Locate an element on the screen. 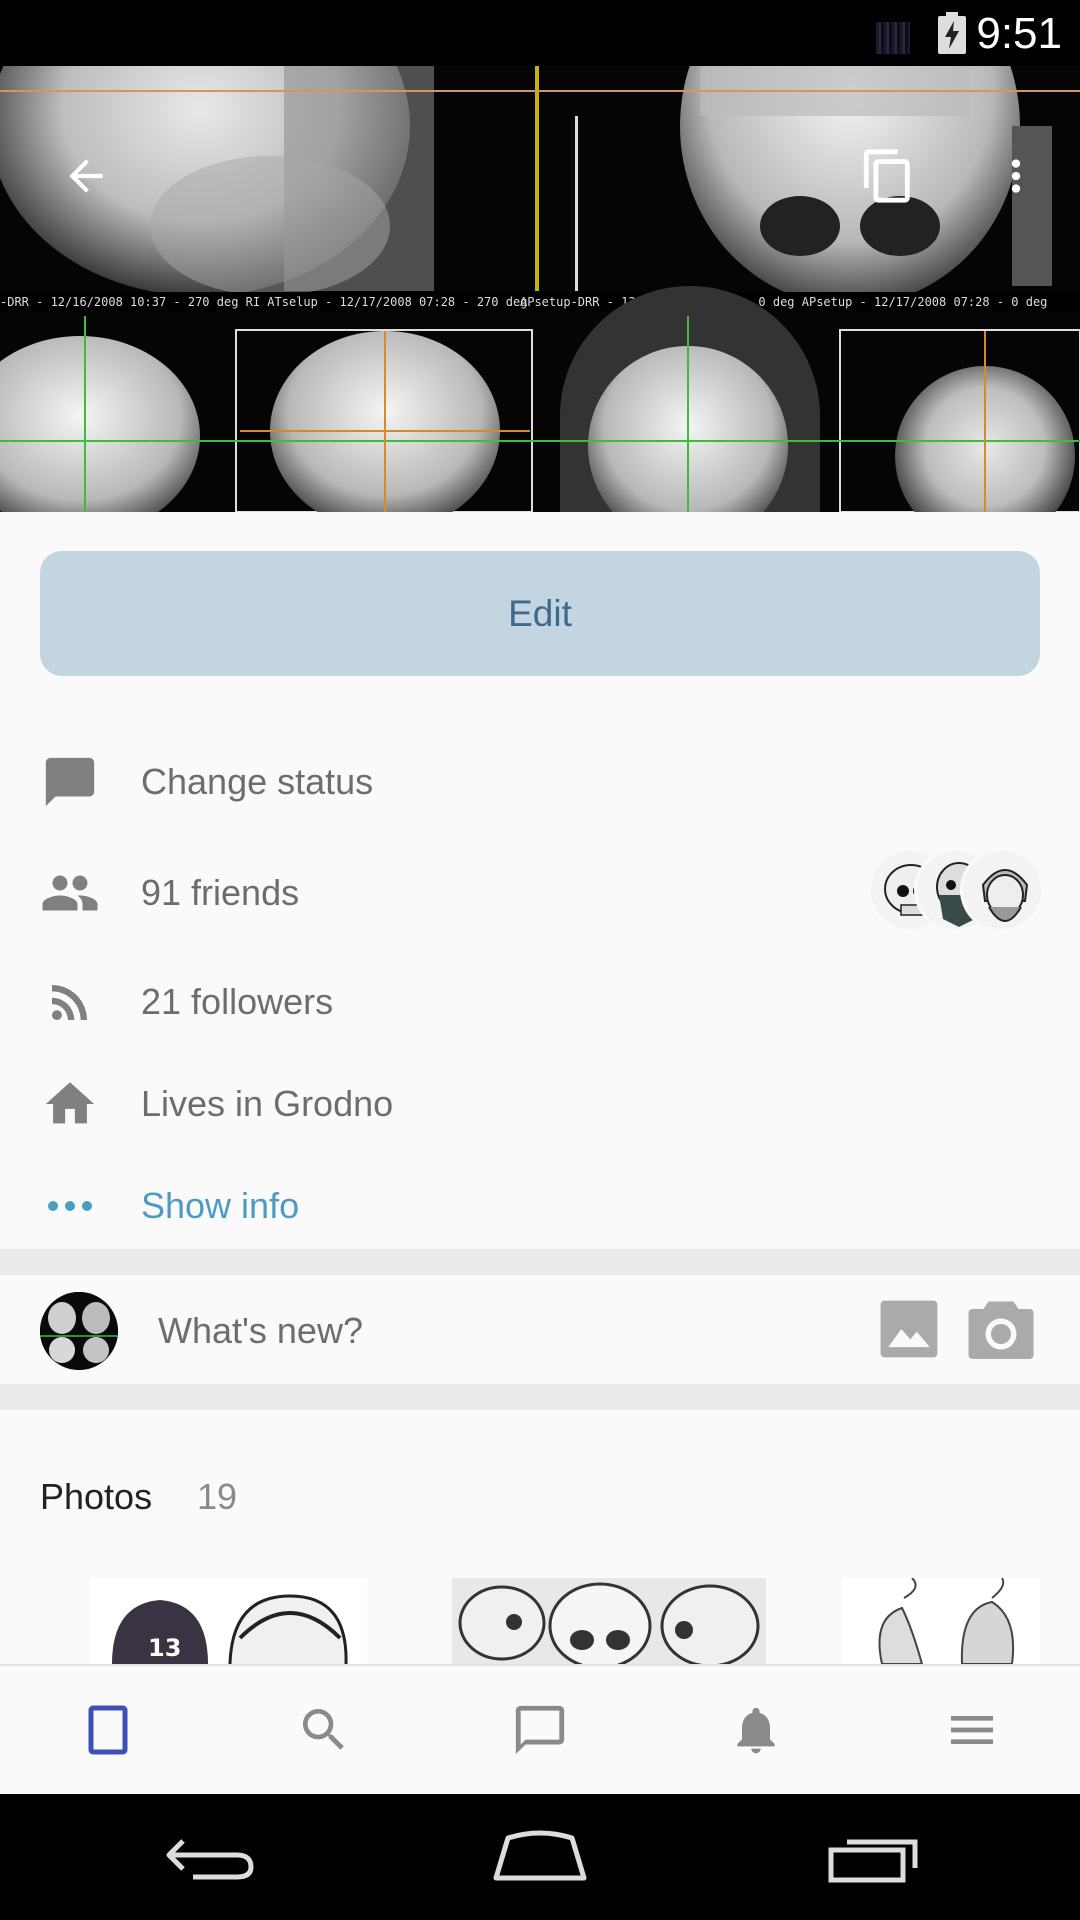  messages-icon is located at coordinates (540, 1730).